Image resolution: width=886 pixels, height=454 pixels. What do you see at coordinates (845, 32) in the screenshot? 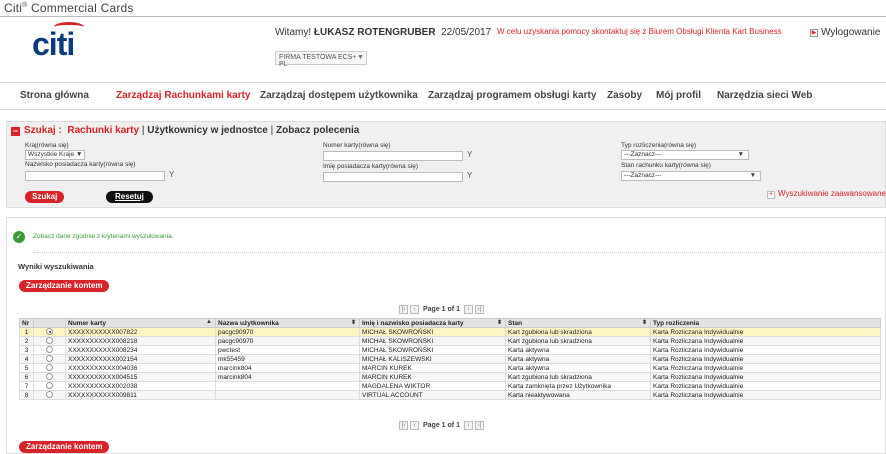
I see `logout-link: ▶ Wylogowanie` at bounding box center [845, 32].